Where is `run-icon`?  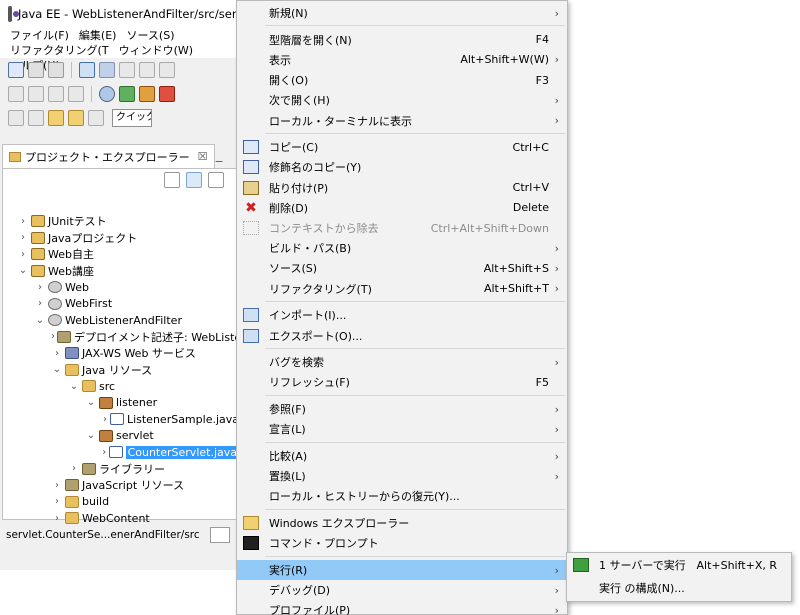
run-icon is located at coordinates (127, 94).